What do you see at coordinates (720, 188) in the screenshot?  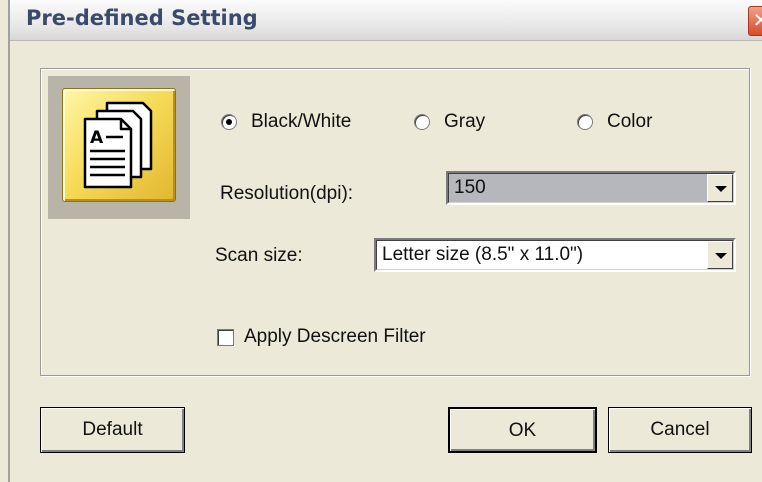 I see `resolution-dropdown-button` at bounding box center [720, 188].